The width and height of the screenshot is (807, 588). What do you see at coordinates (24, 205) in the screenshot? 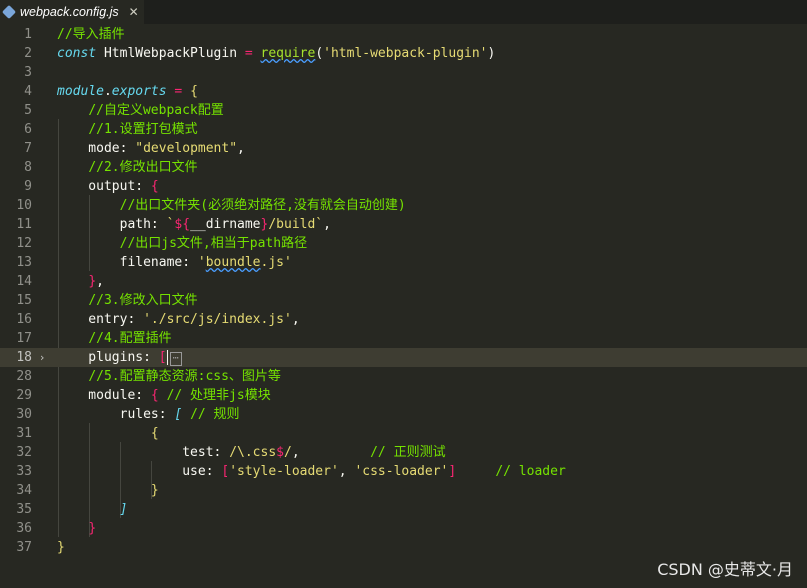
I see `line-number: 10` at bounding box center [24, 205].